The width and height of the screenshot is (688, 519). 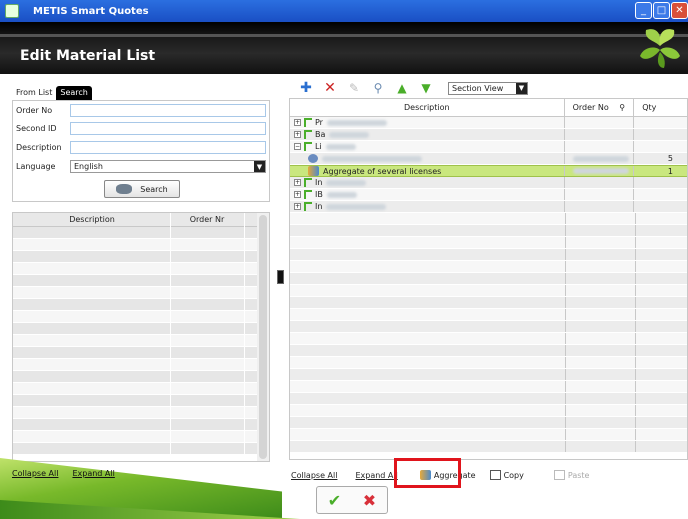 What do you see at coordinates (344, 48) in the screenshot?
I see `header: Edit Material List` at bounding box center [344, 48].